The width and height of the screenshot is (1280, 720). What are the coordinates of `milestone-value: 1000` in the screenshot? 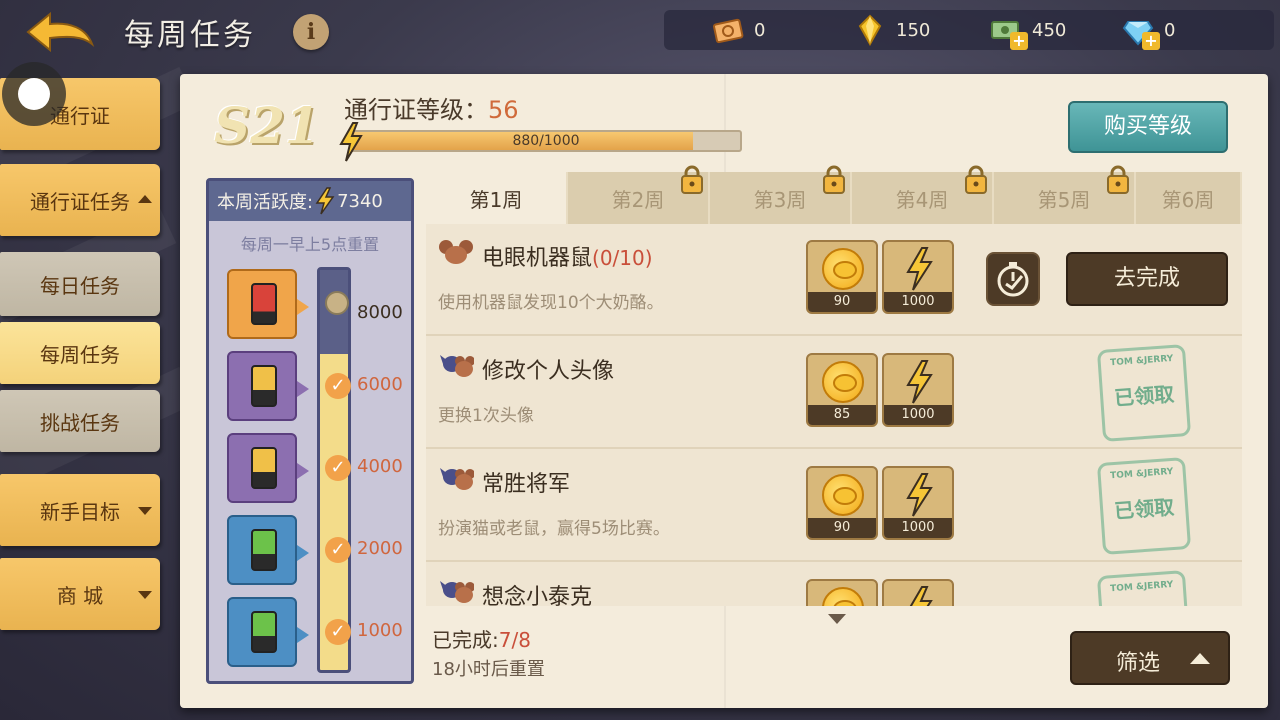 It's located at (380, 630).